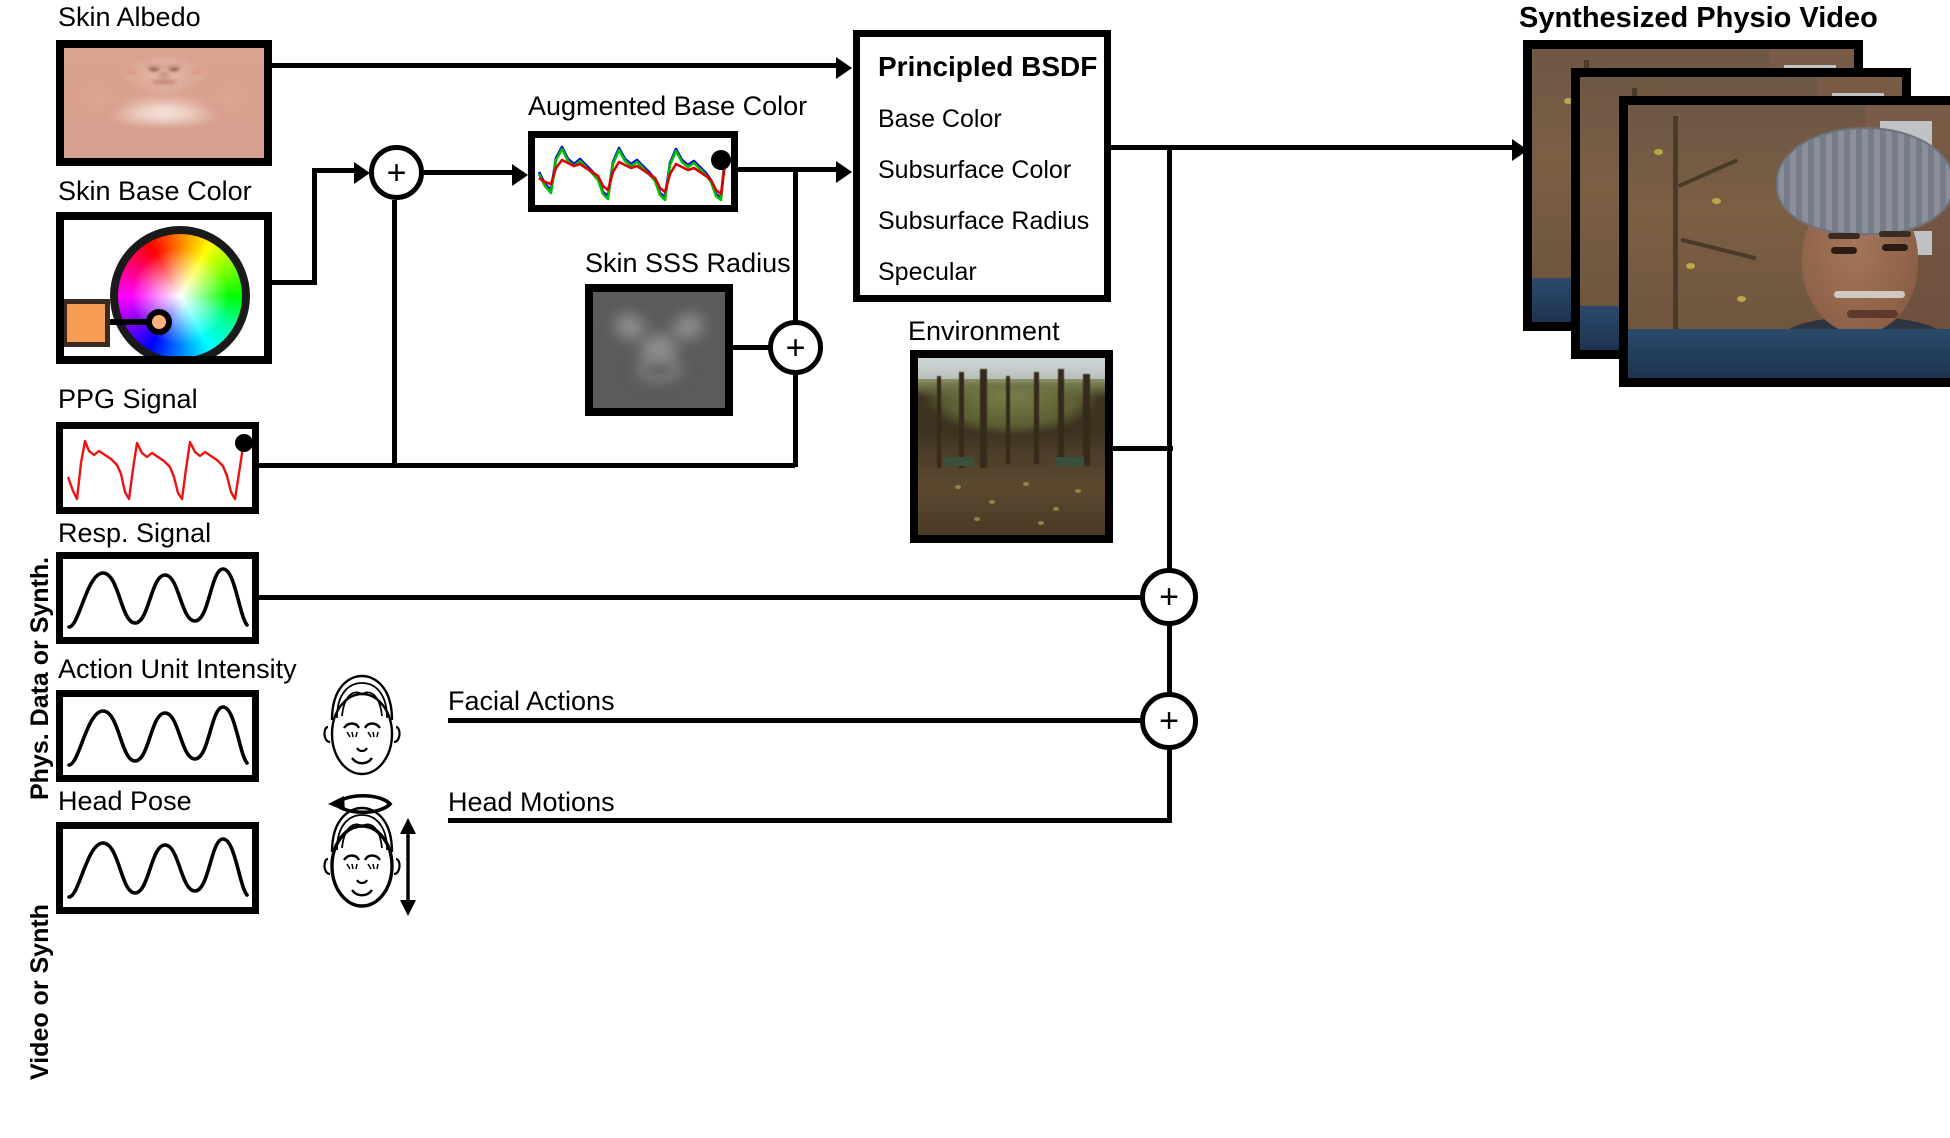 Image resolution: width=1950 pixels, height=1138 pixels. What do you see at coordinates (983, 221) in the screenshot?
I see `bsdf-slot-subsurface-radius: Subsurface Radius` at bounding box center [983, 221].